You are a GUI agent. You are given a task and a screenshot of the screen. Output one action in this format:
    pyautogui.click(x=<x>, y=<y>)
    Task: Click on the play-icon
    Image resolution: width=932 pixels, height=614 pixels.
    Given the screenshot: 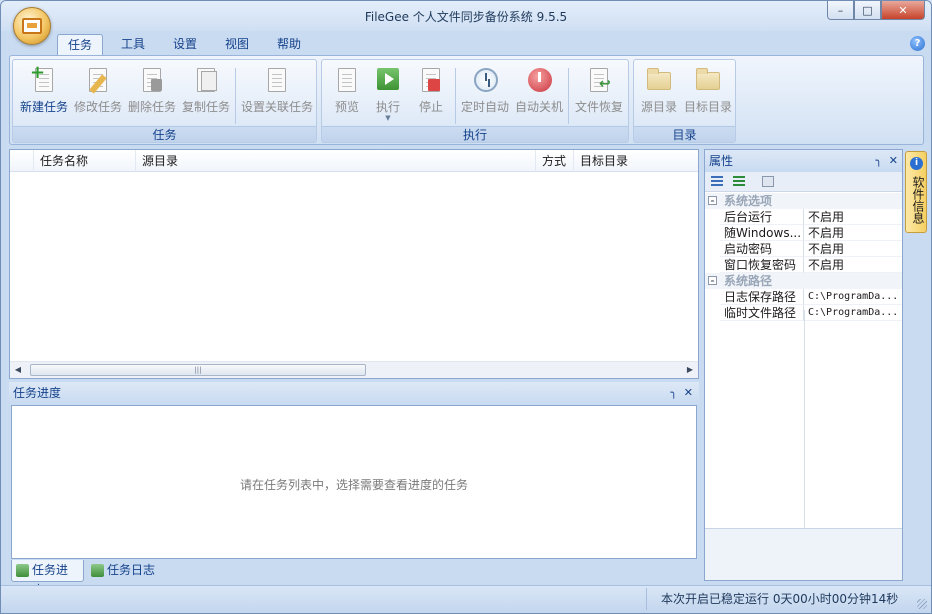 What is the action you would take?
    pyautogui.click(x=388, y=79)
    